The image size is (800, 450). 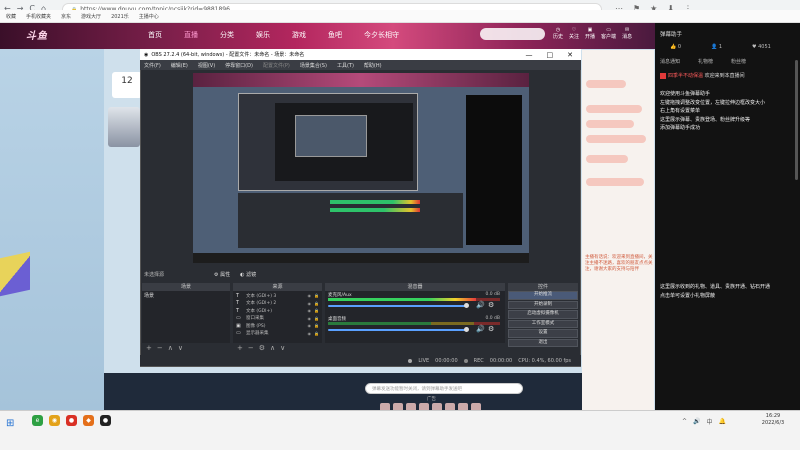 What do you see at coordinates (444, 388) in the screenshot?
I see `danmu-input: 弹幕发送功能暂时关闭，请到弹幕助手发送吧` at bounding box center [444, 388].